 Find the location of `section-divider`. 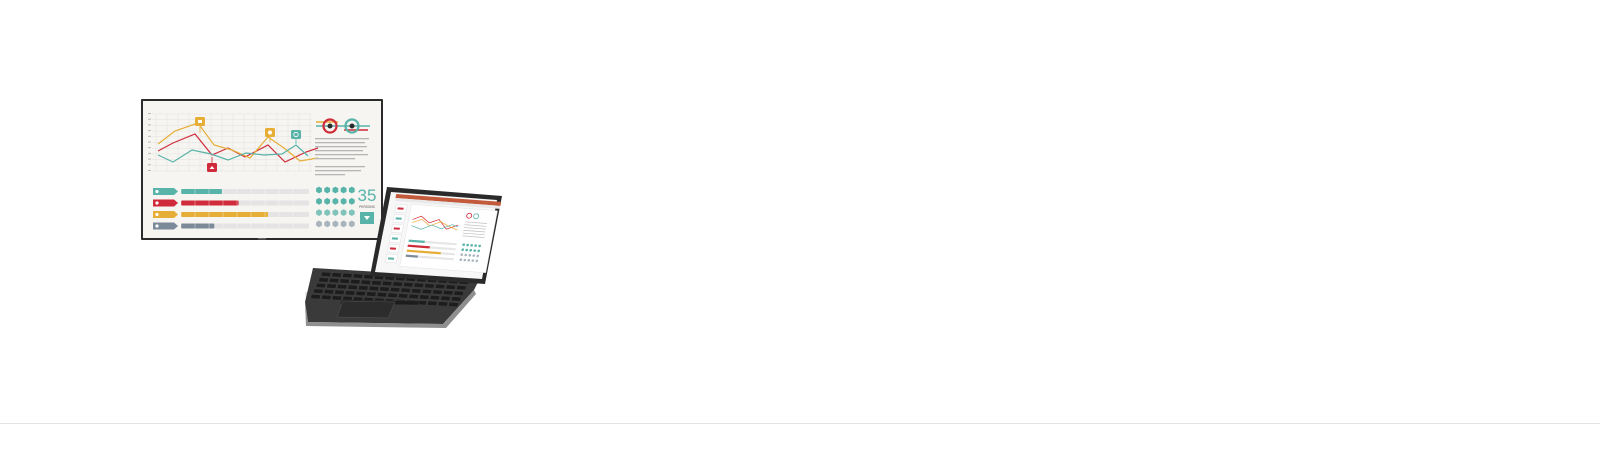

section-divider is located at coordinates (800, 423).